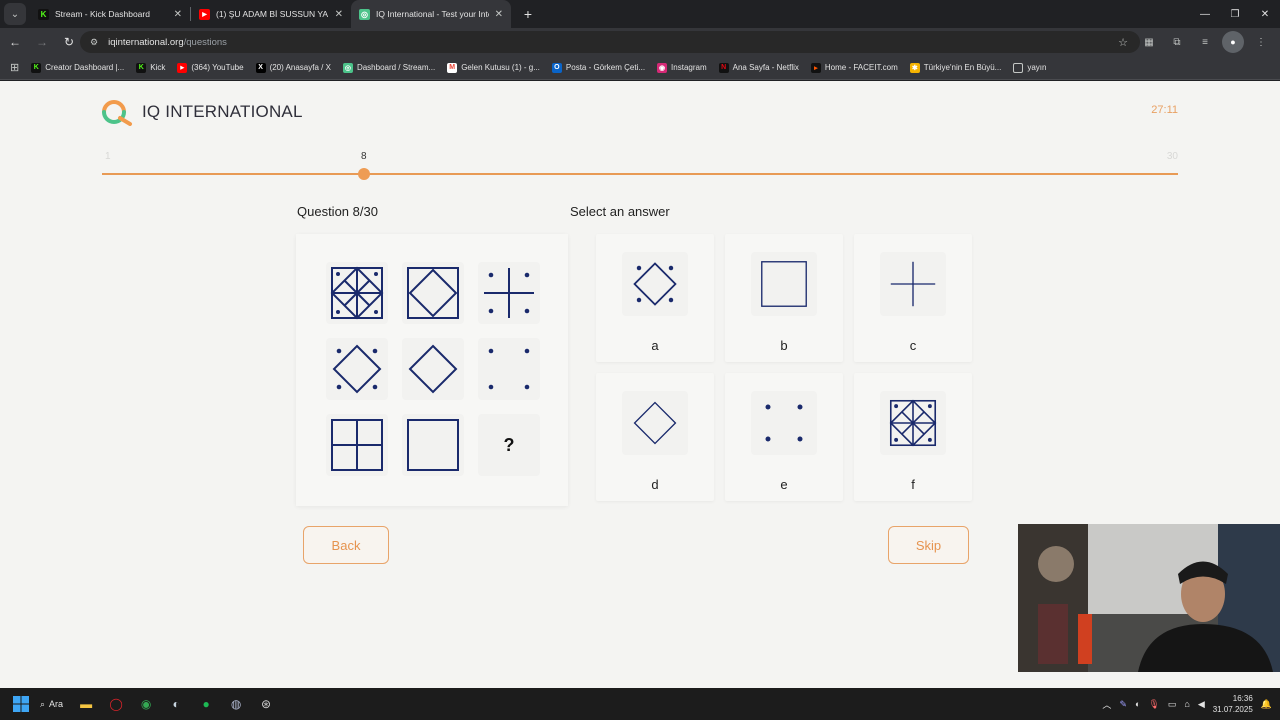 This screenshot has width=1280, height=720. What do you see at coordinates (913, 284) in the screenshot?
I see `cross-figure` at bounding box center [913, 284].